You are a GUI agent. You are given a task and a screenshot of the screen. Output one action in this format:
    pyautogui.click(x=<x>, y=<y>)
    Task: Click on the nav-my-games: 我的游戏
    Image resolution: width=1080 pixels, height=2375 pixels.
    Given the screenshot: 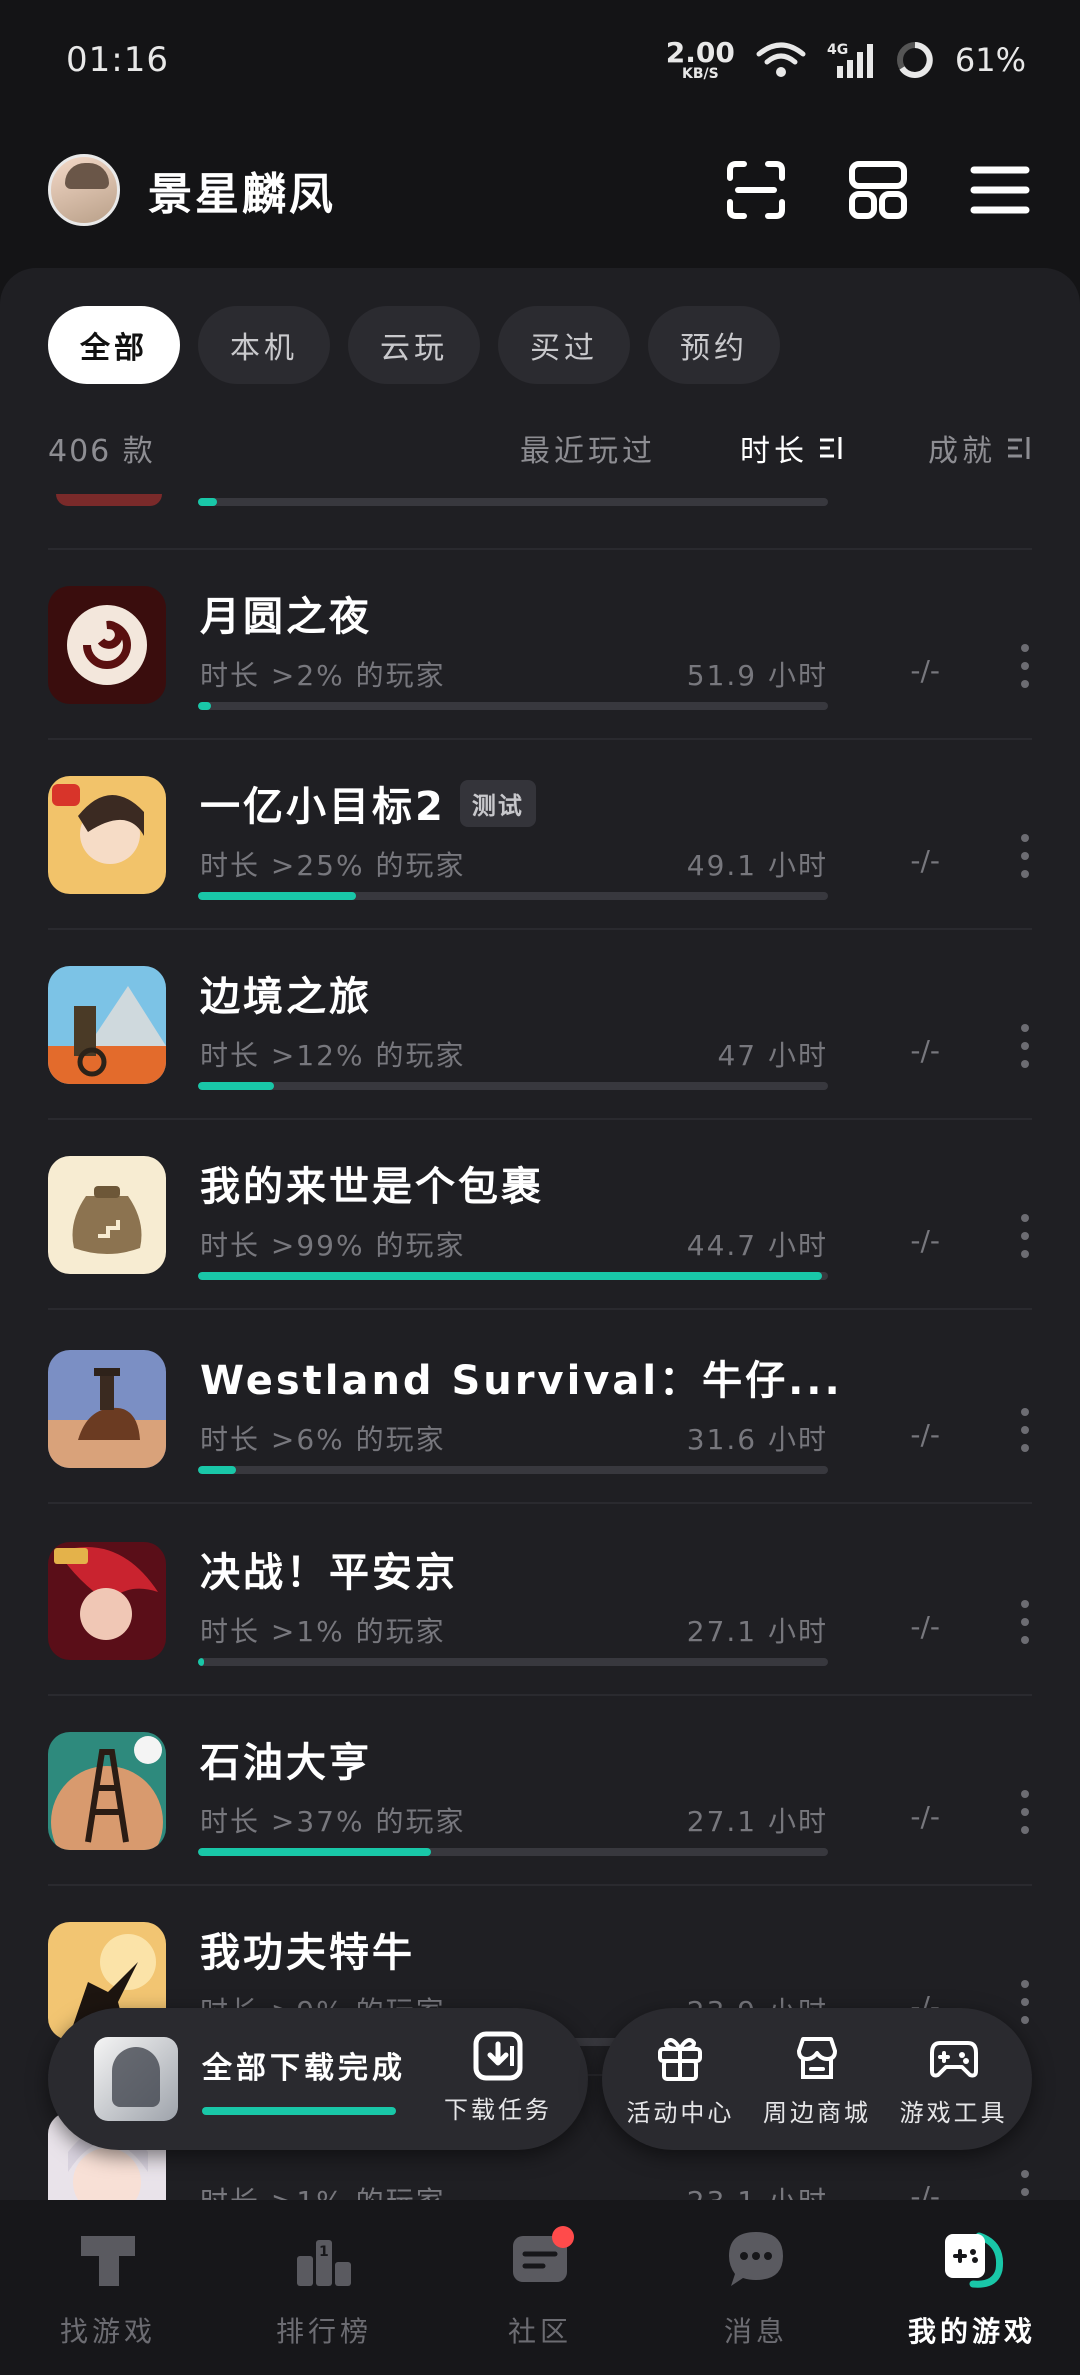 What is the action you would take?
    pyautogui.click(x=972, y=2288)
    